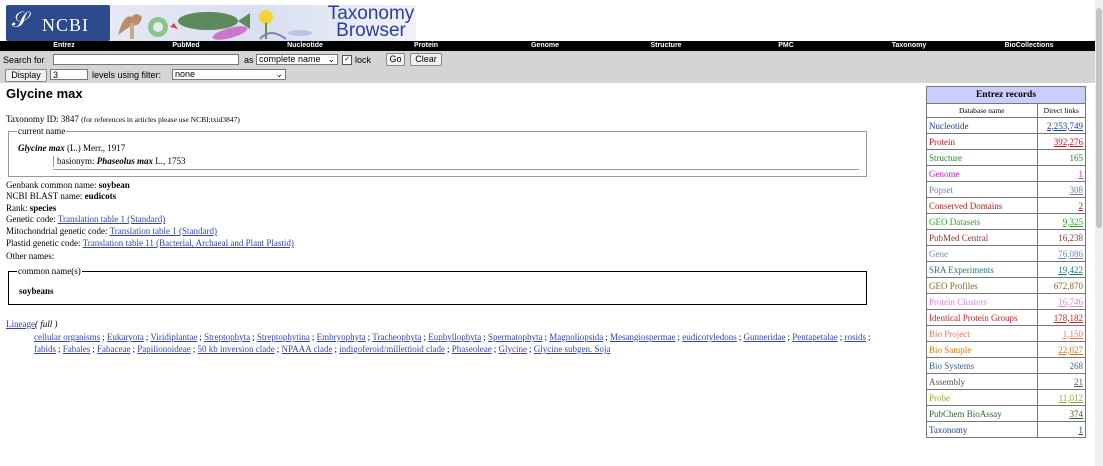 This screenshot has width=1103, height=466. I want to click on common-names-legend: common name(s), so click(49, 271).